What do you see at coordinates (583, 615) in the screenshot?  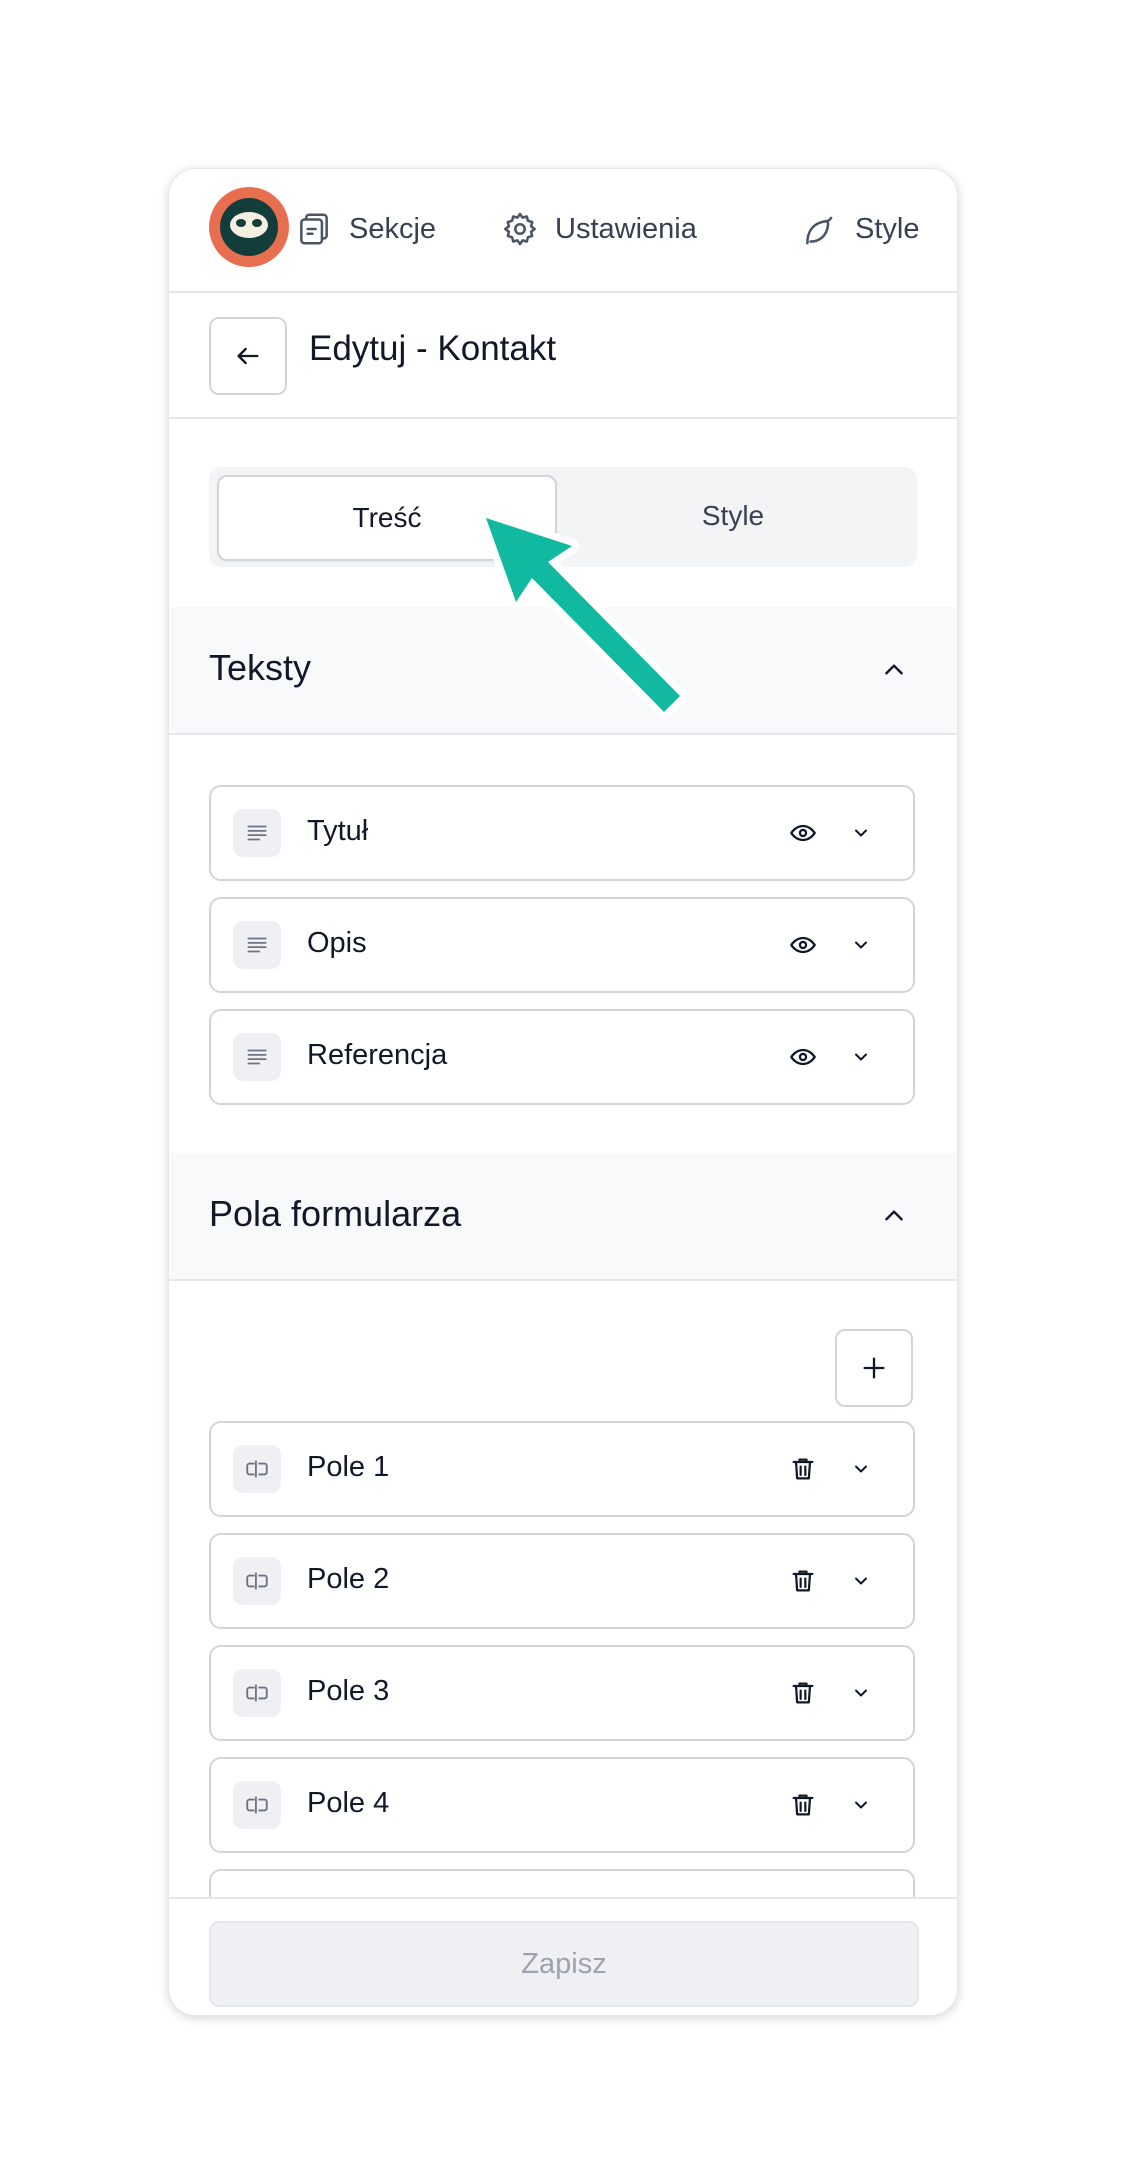 I see `pointer-arrow-icon` at bounding box center [583, 615].